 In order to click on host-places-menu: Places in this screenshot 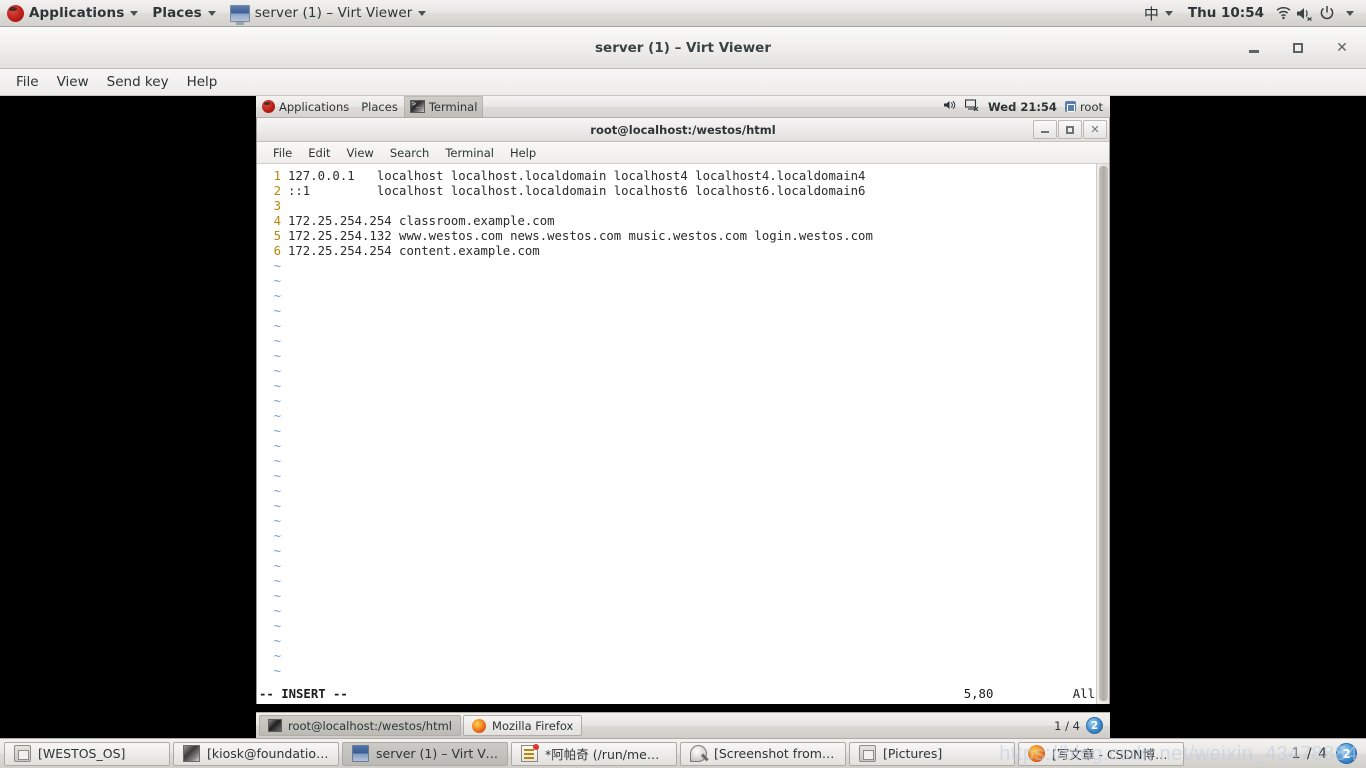, I will do `click(183, 13)`.